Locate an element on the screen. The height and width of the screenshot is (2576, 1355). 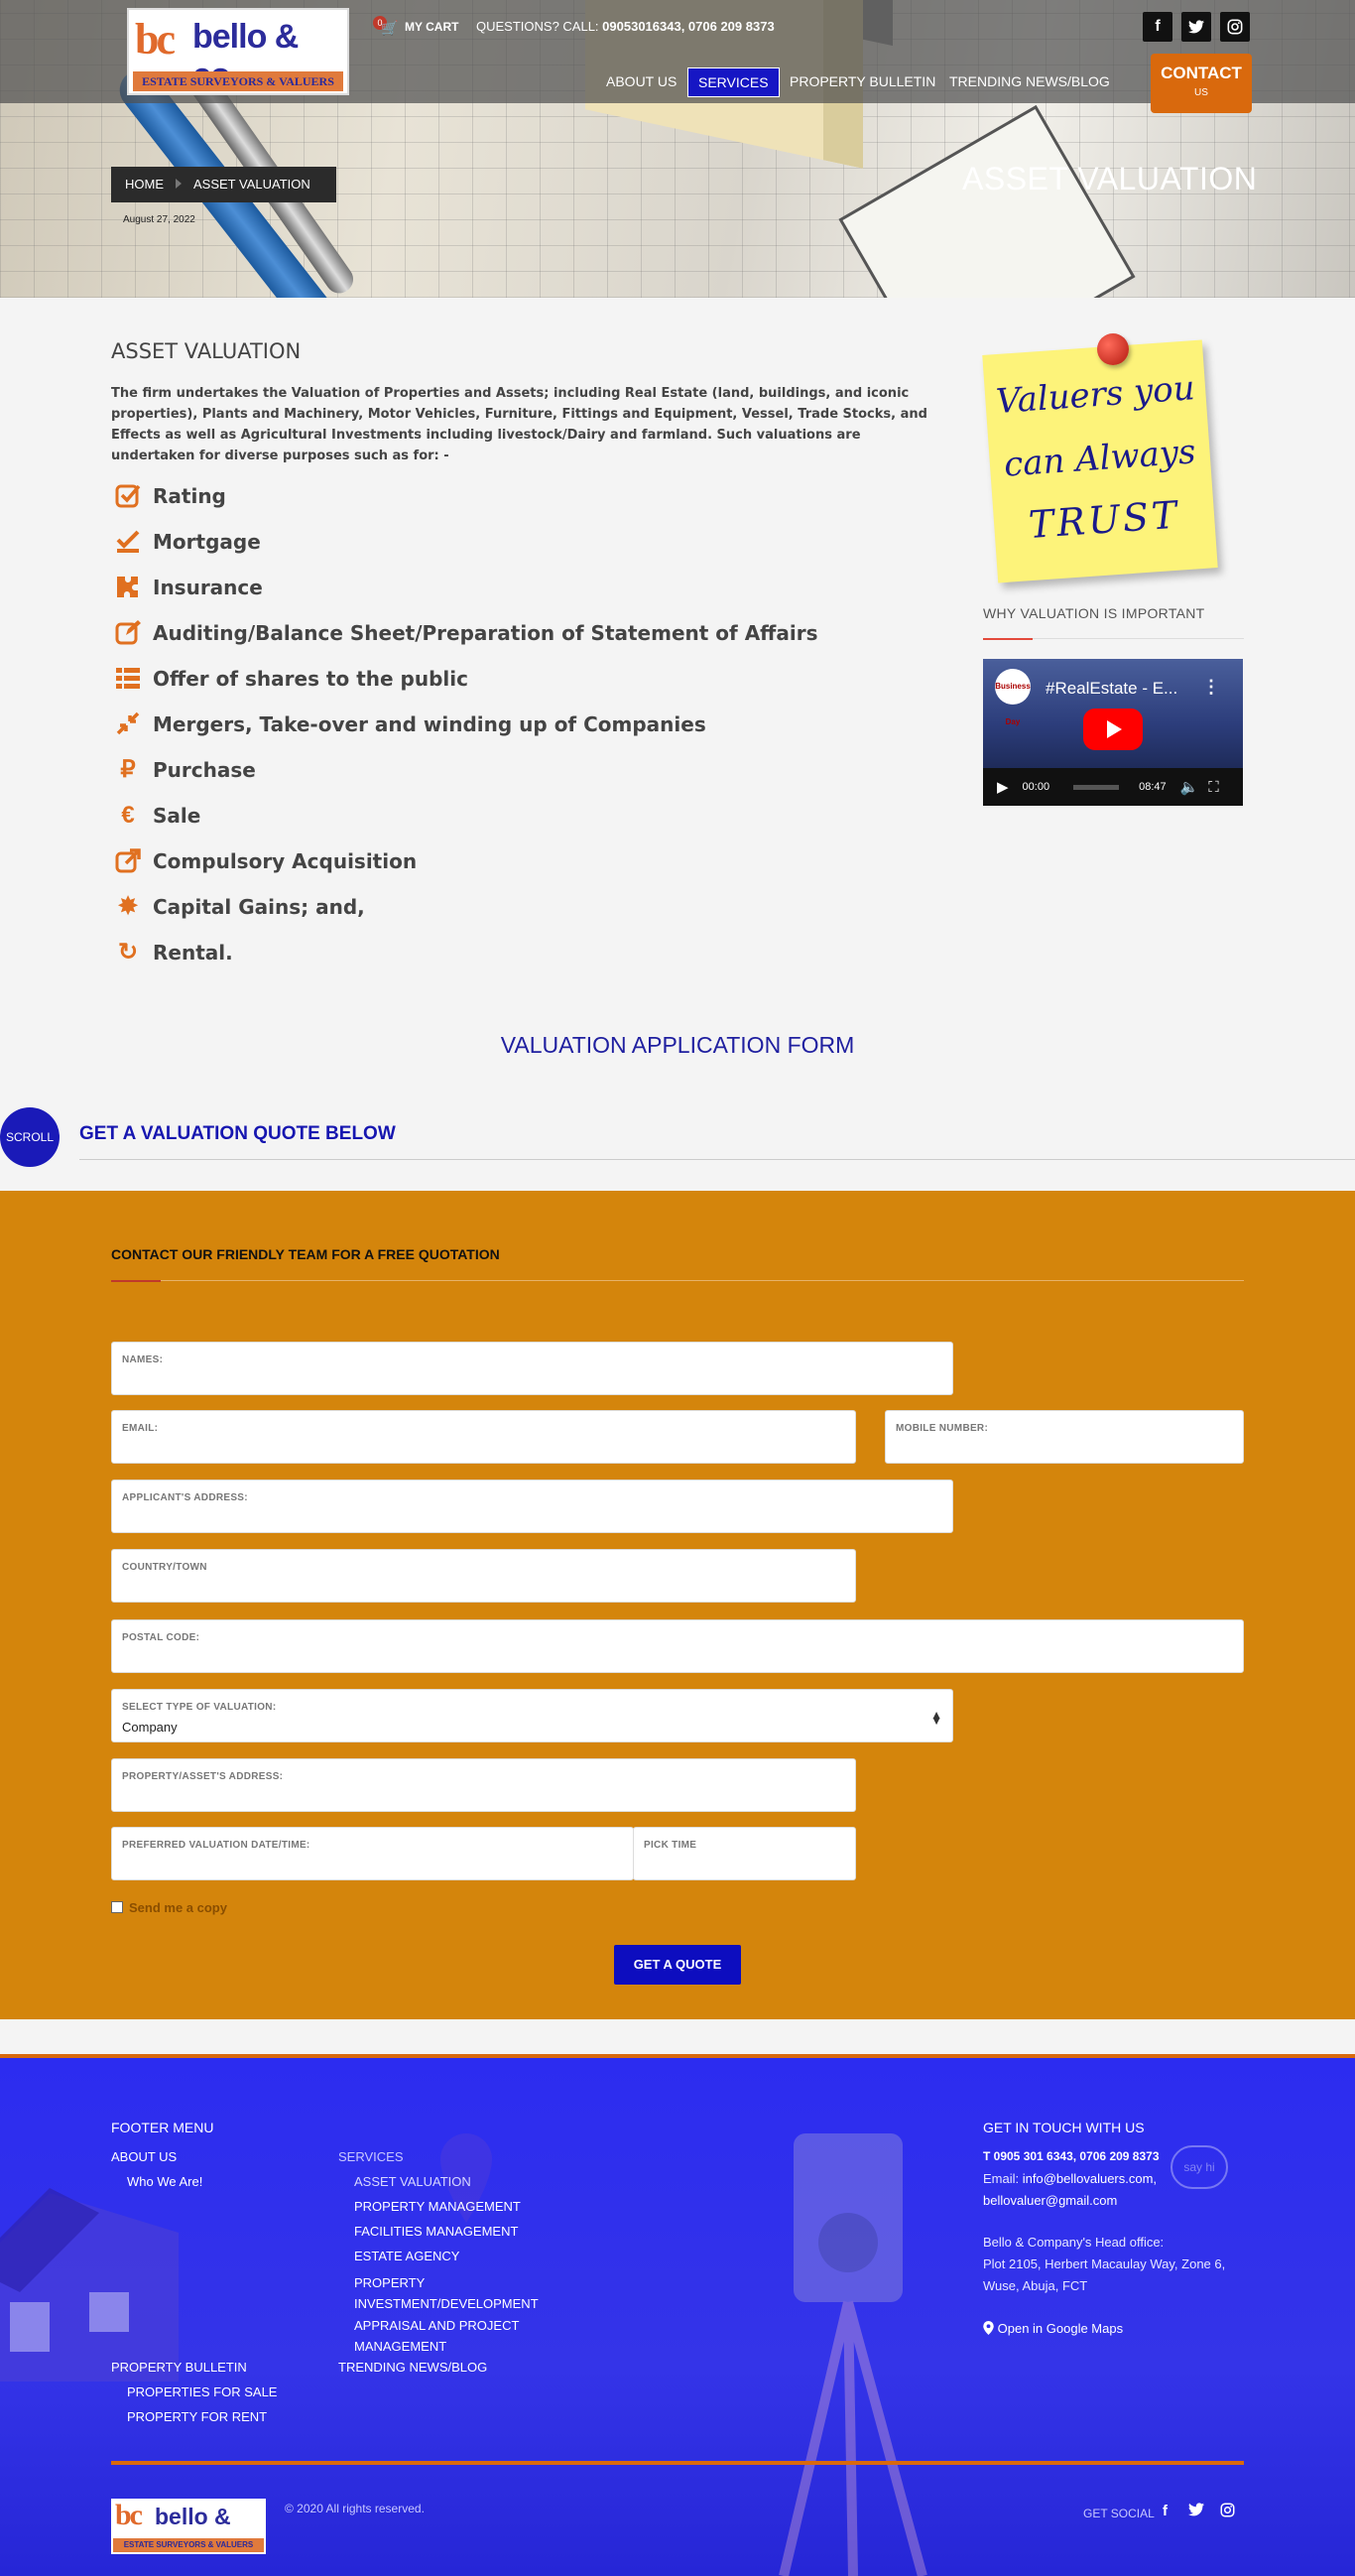
nav-about-us: ABOUT US is located at coordinates (641, 81).